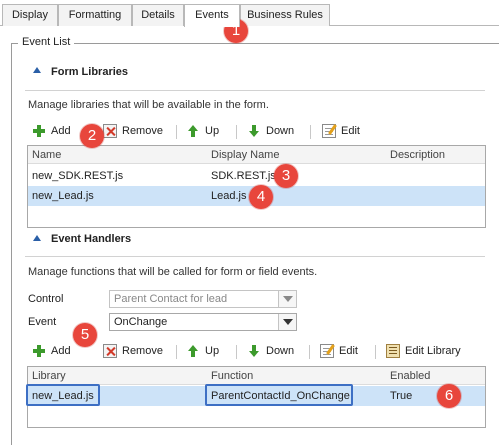 This screenshot has height=445, width=499. I want to click on callout-badge: 2, so click(92, 136).